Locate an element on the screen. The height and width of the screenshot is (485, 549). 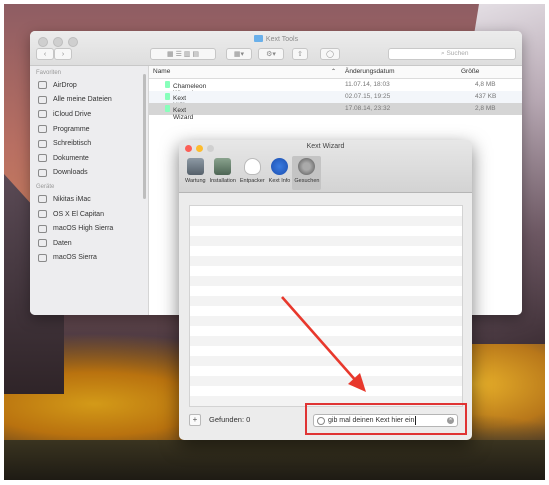
sidebar-item: iCloud Drive is located at coordinates (89, 114).